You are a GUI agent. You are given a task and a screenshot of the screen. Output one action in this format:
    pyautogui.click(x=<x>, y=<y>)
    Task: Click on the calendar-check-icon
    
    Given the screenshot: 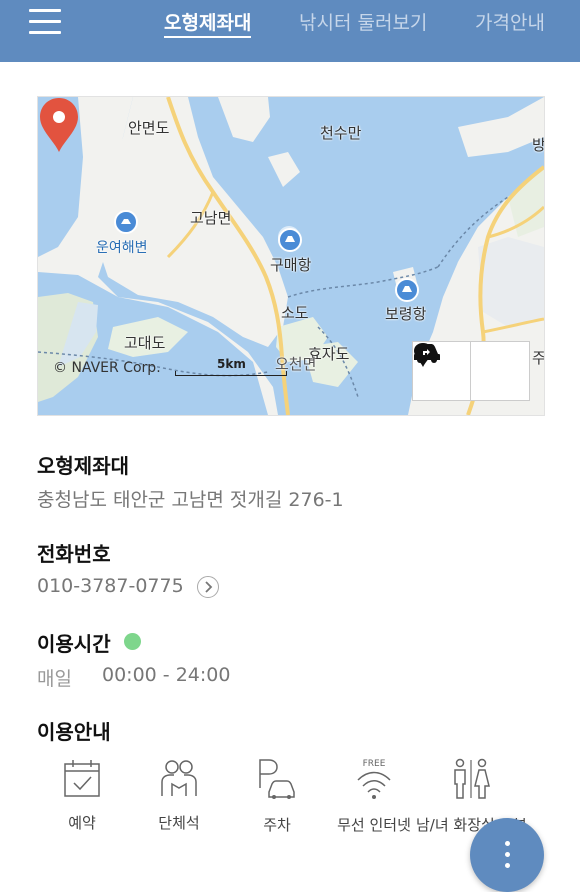 What is the action you would take?
    pyautogui.click(x=82, y=778)
    